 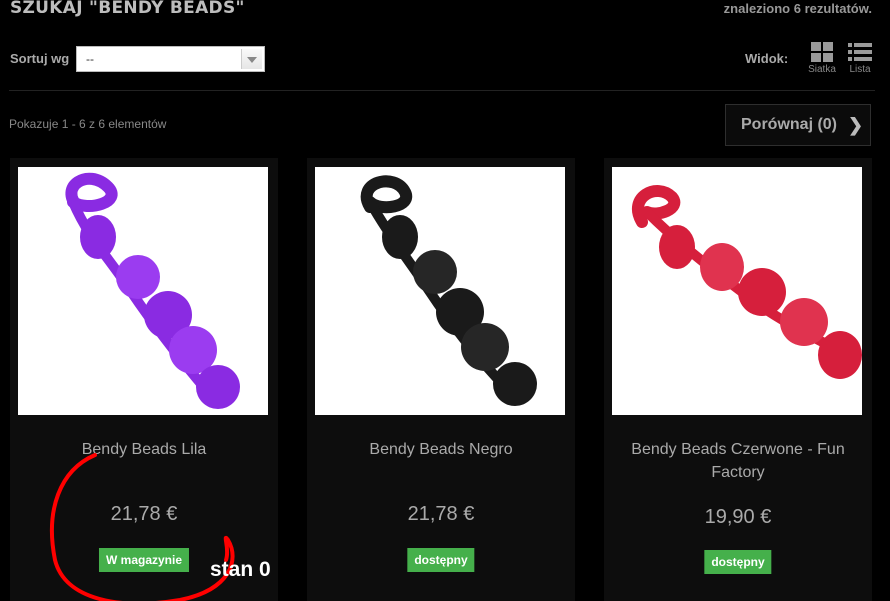 I want to click on compare-button: Porównaj (0) ❯, so click(x=798, y=125).